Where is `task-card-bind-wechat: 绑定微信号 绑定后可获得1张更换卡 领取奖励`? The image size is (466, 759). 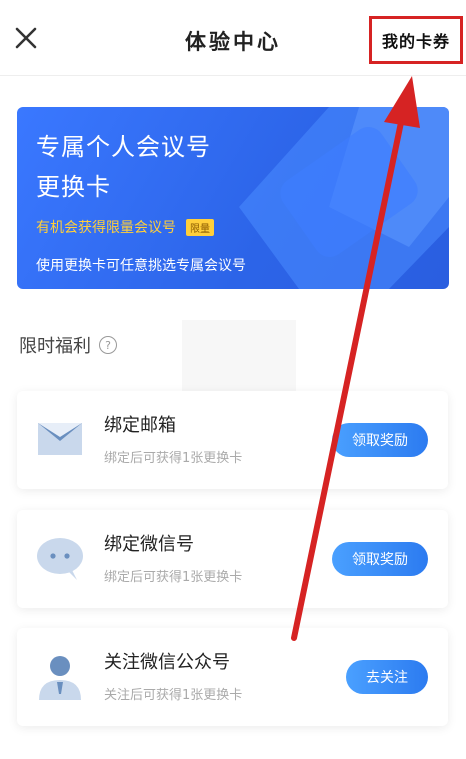 task-card-bind-wechat: 绑定微信号 绑定后可获得1张更换卡 领取奖励 is located at coordinates (232, 559).